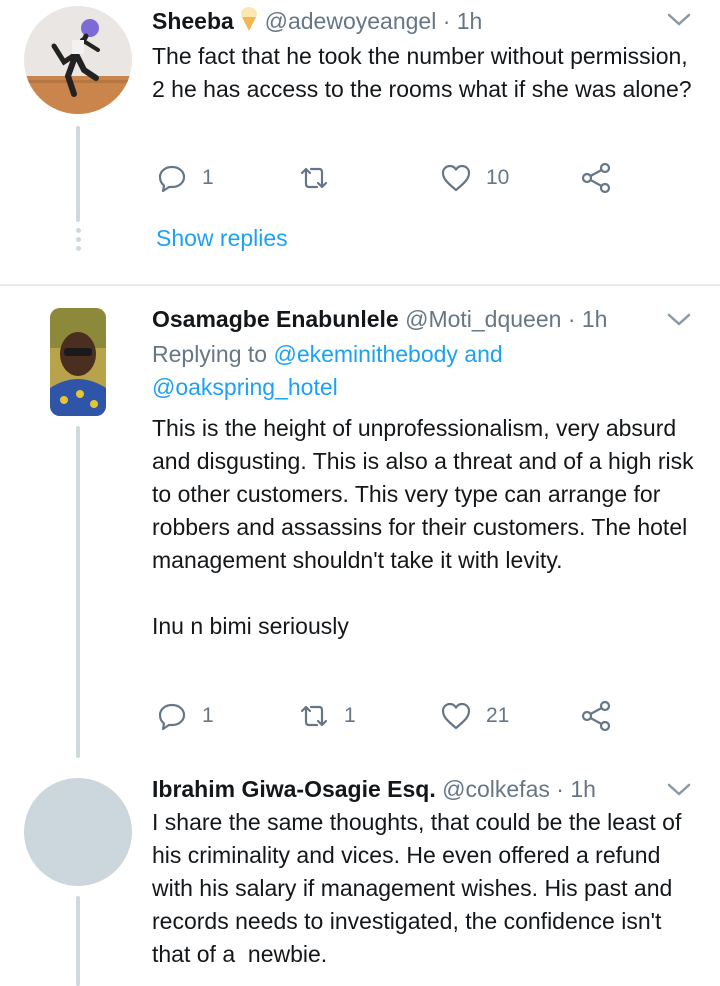 The height and width of the screenshot is (986, 720). I want to click on tweet-actions: 1 10, so click(392, 178).